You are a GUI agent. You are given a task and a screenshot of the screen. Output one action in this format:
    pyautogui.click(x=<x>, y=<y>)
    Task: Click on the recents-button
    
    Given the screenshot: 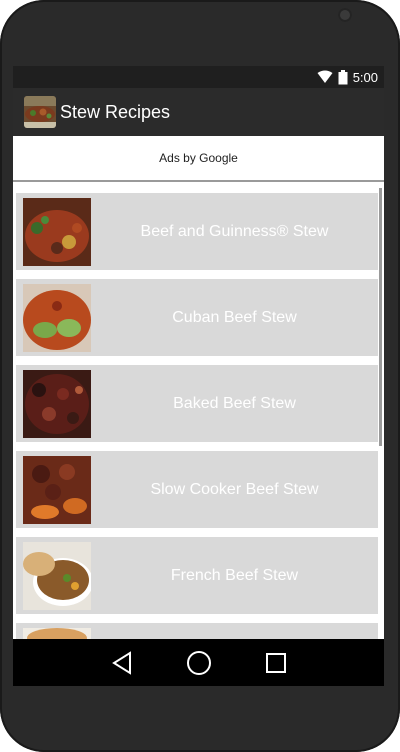 What is the action you would take?
    pyautogui.click(x=276, y=663)
    